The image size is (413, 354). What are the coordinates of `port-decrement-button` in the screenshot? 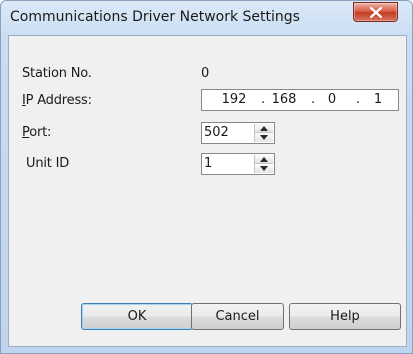 It's located at (264, 137).